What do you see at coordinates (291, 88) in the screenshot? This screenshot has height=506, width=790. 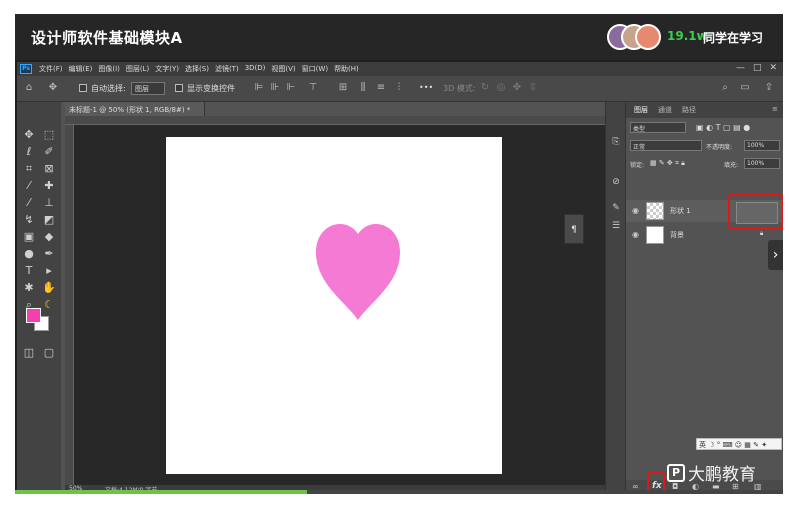 I see `align-right-icon: ⊩` at bounding box center [291, 88].